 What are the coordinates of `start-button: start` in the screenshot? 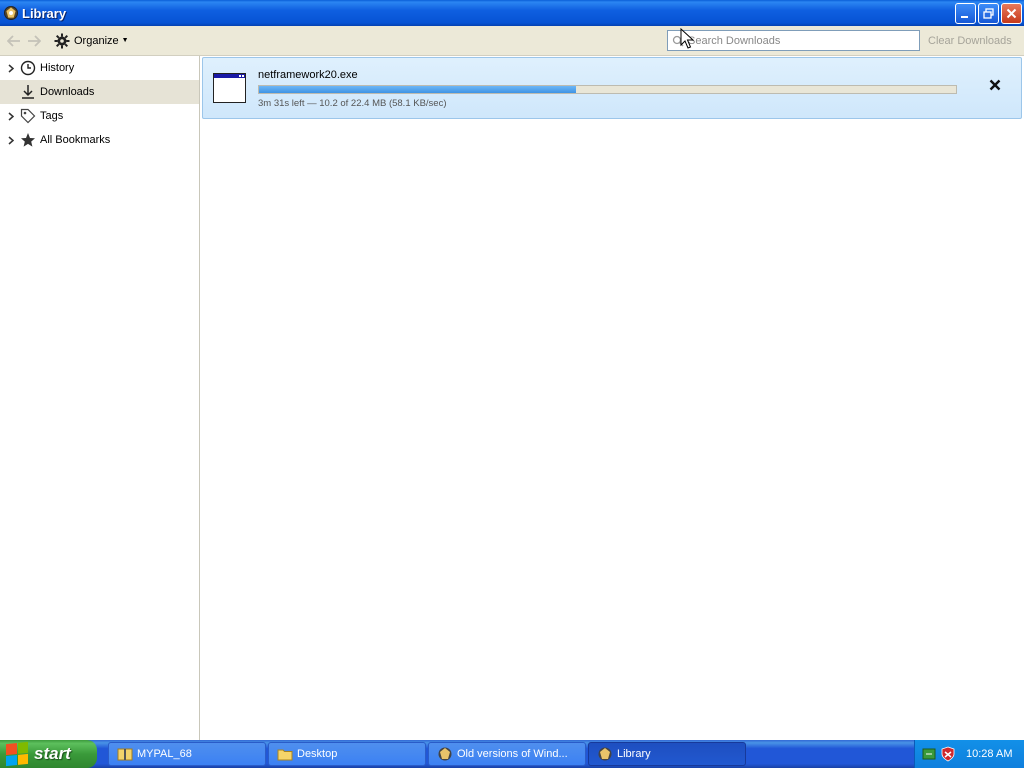 It's located at (48, 754).